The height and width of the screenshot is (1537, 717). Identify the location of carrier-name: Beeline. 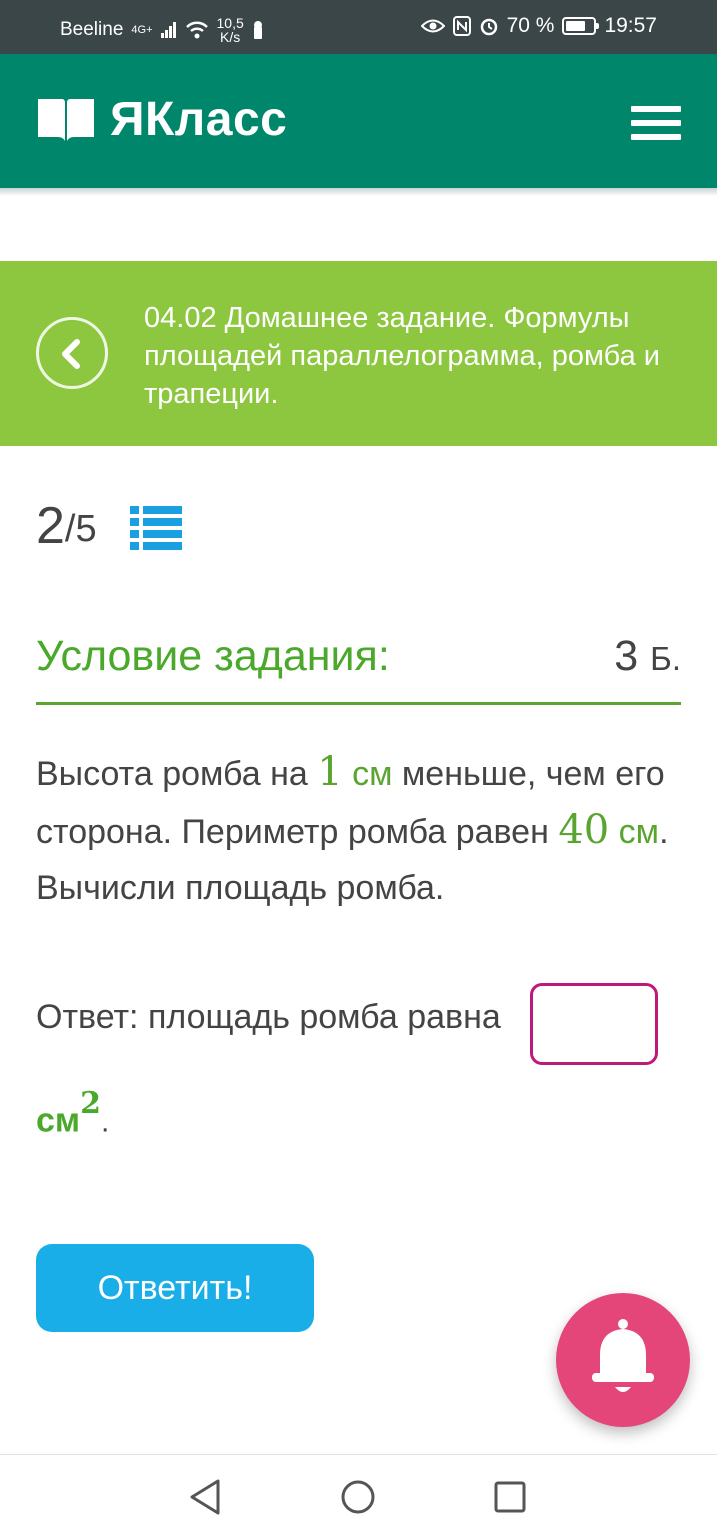
(92, 29).